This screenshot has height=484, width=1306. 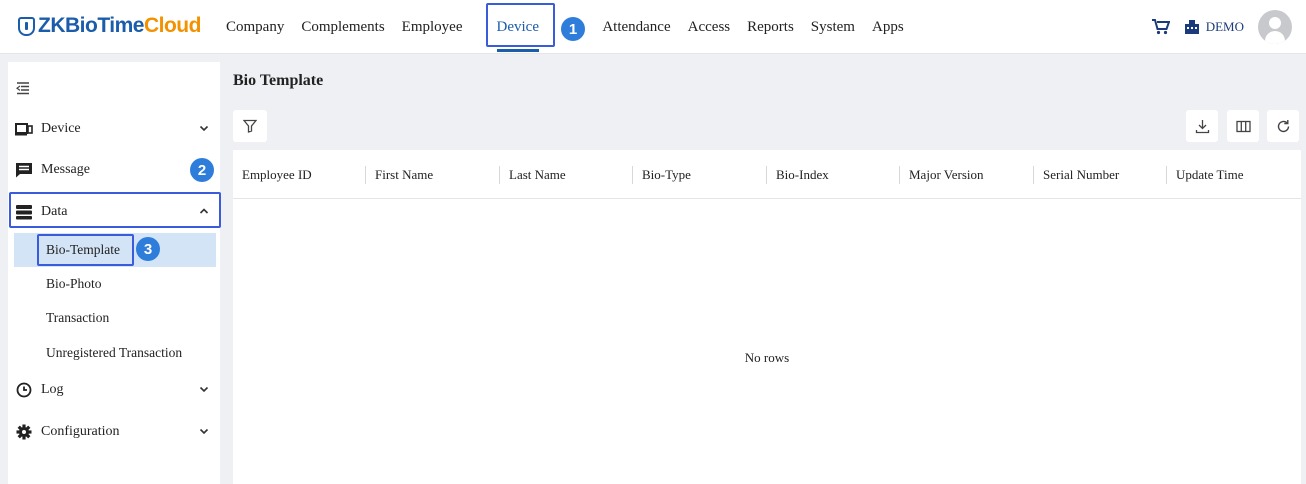 What do you see at coordinates (115, 318) in the screenshot?
I see `sidebar-subitem-transaction: Transaction` at bounding box center [115, 318].